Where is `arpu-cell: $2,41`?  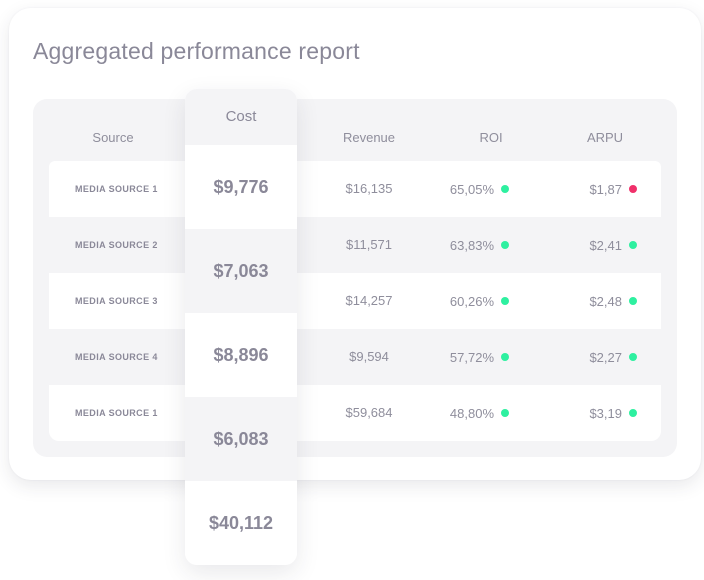
arpu-cell: $2,41 is located at coordinates (613, 245).